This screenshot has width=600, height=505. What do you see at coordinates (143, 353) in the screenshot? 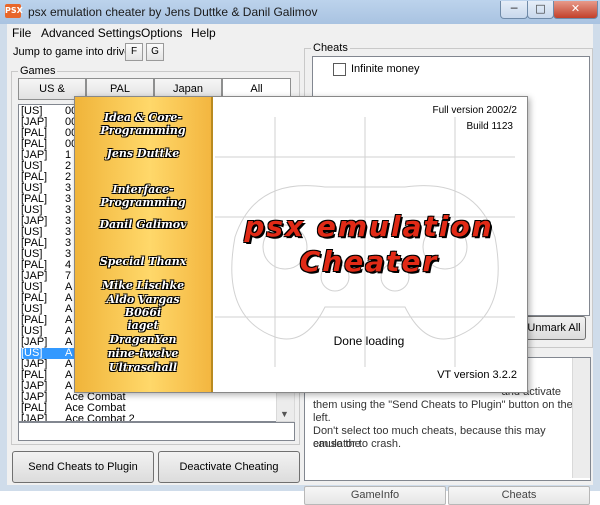
I see `credit-line: nine-twelve` at bounding box center [143, 353].